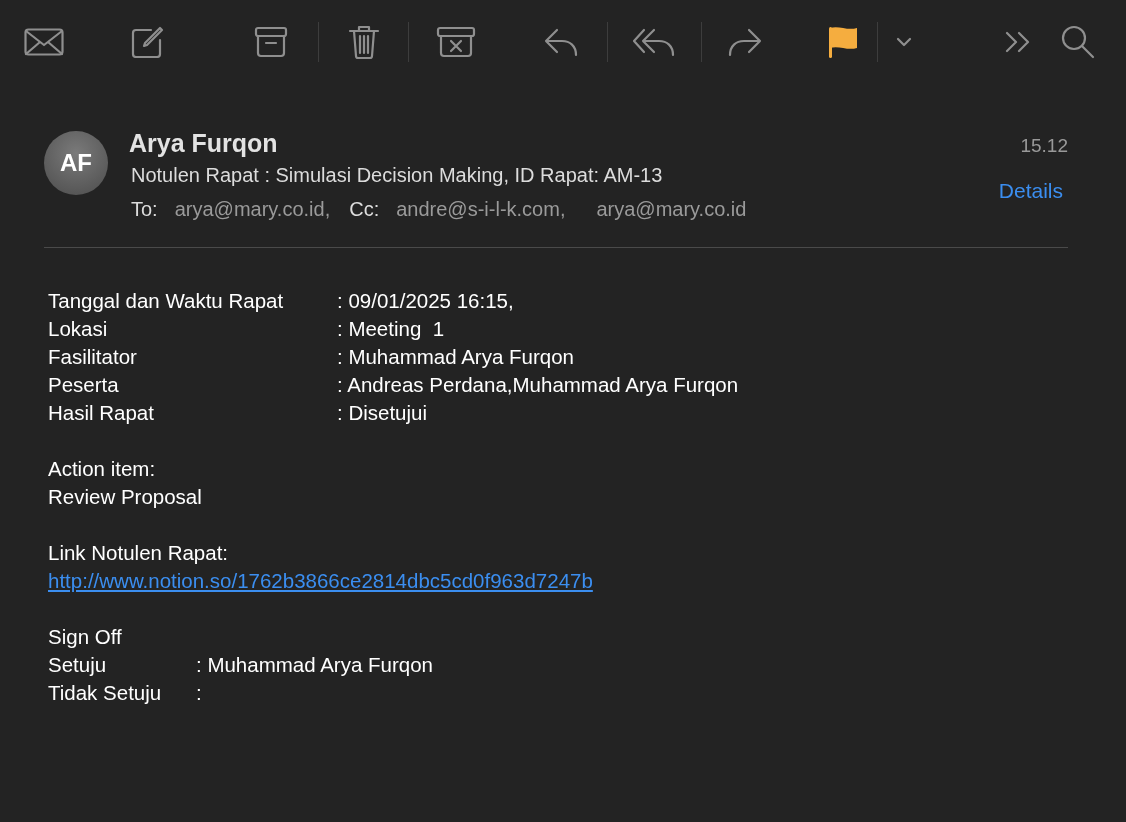 This screenshot has width=1126, height=822. I want to click on compose-icon, so click(148, 42).